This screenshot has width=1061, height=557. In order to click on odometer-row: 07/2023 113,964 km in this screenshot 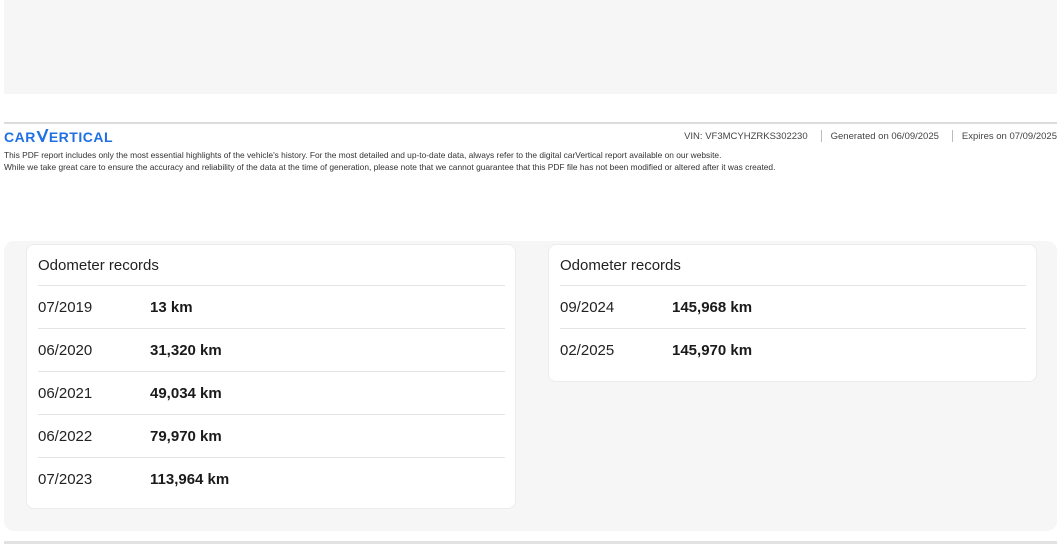, I will do `click(271, 479)`.